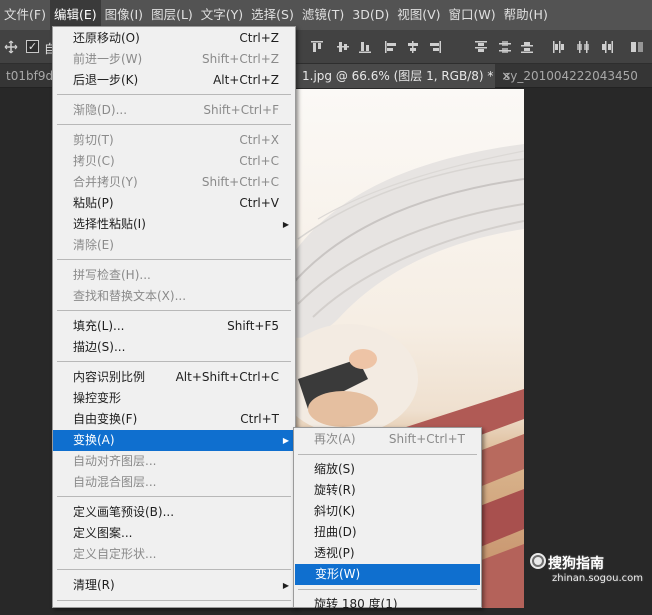  Describe the element at coordinates (391, 47) in the screenshot. I see `align-left-icon` at that location.